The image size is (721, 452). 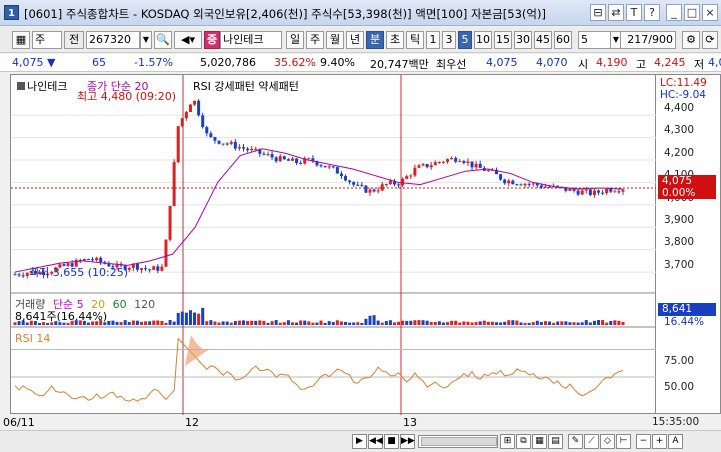 What do you see at coordinates (503, 40) in the screenshot?
I see `minute-15: 15` at bounding box center [503, 40].